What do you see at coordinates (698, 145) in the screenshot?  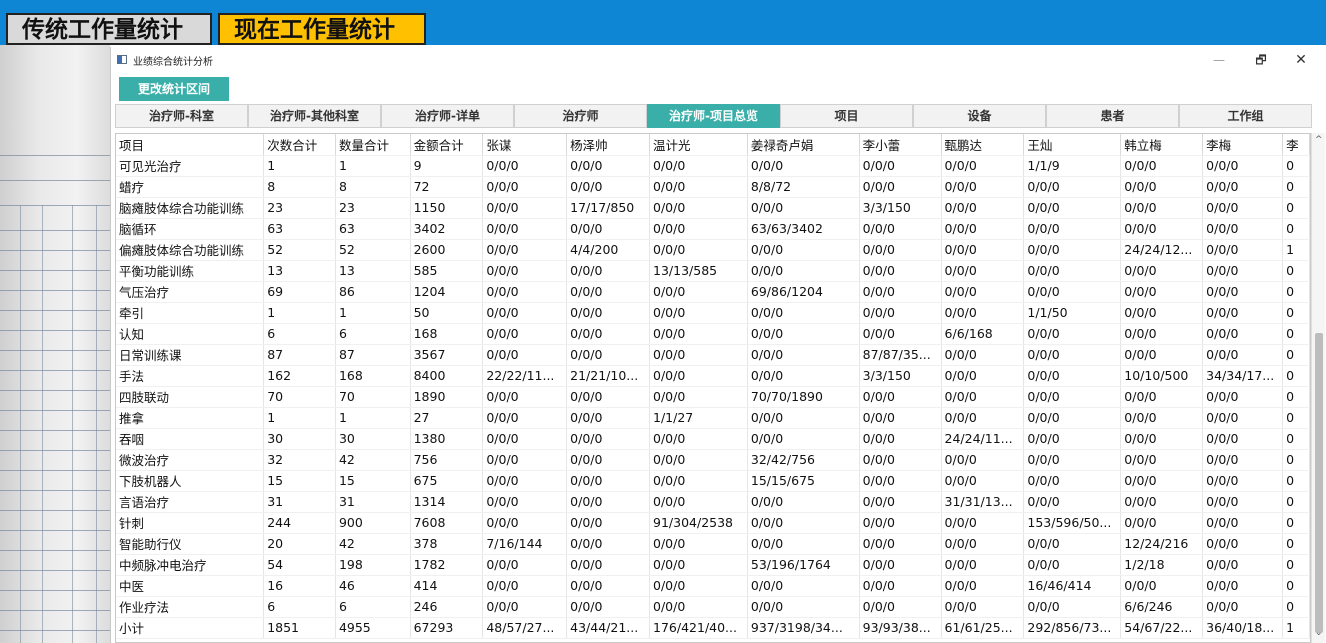 I see `column-header: 温计光` at bounding box center [698, 145].